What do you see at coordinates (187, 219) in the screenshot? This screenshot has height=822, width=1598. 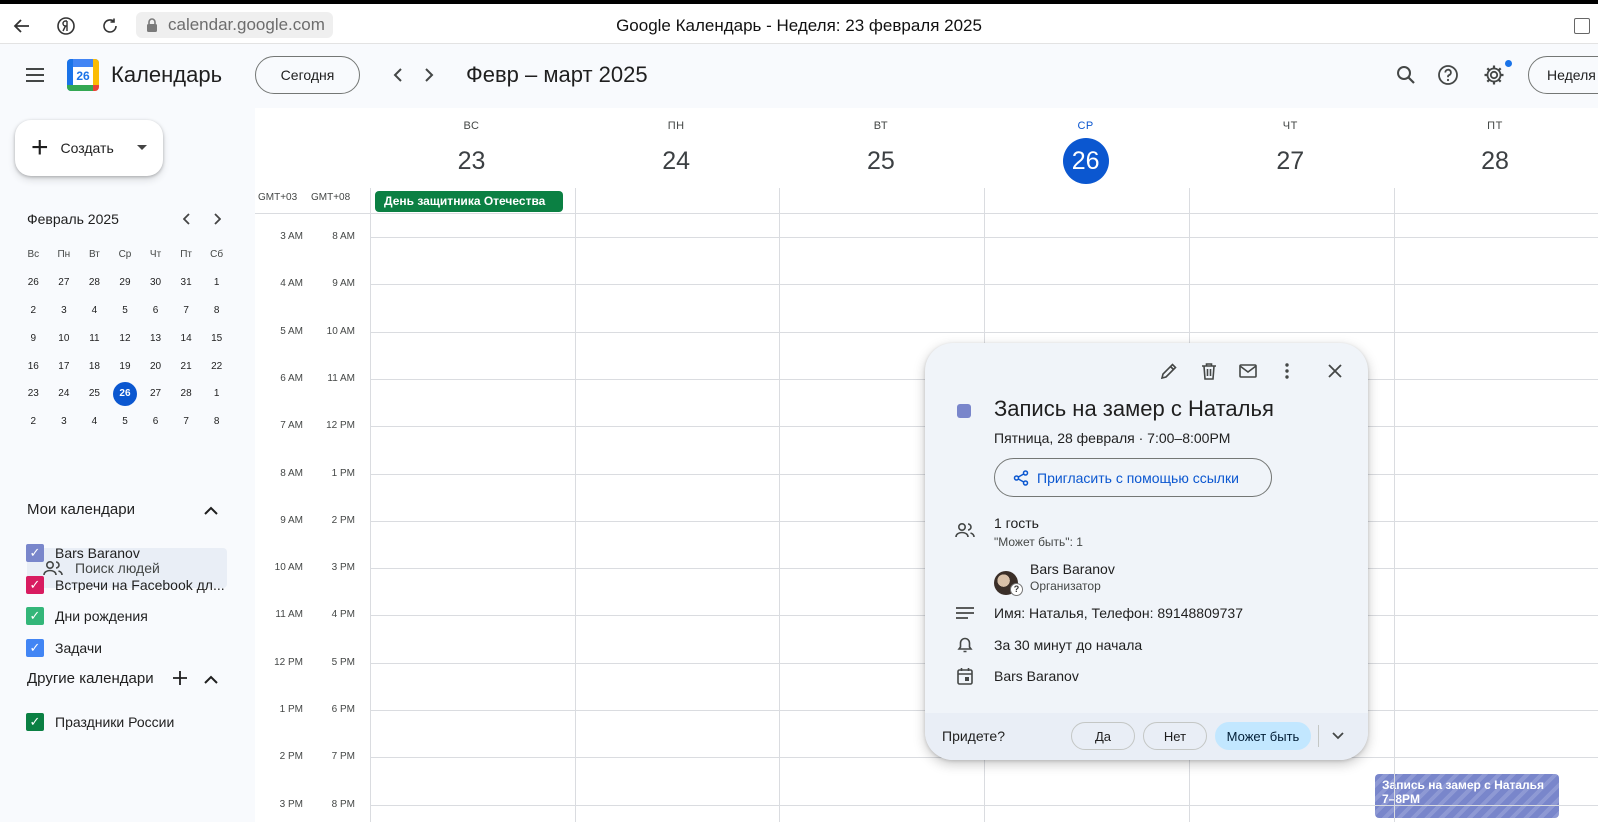 I see `mini-calendar-prev-icon` at bounding box center [187, 219].